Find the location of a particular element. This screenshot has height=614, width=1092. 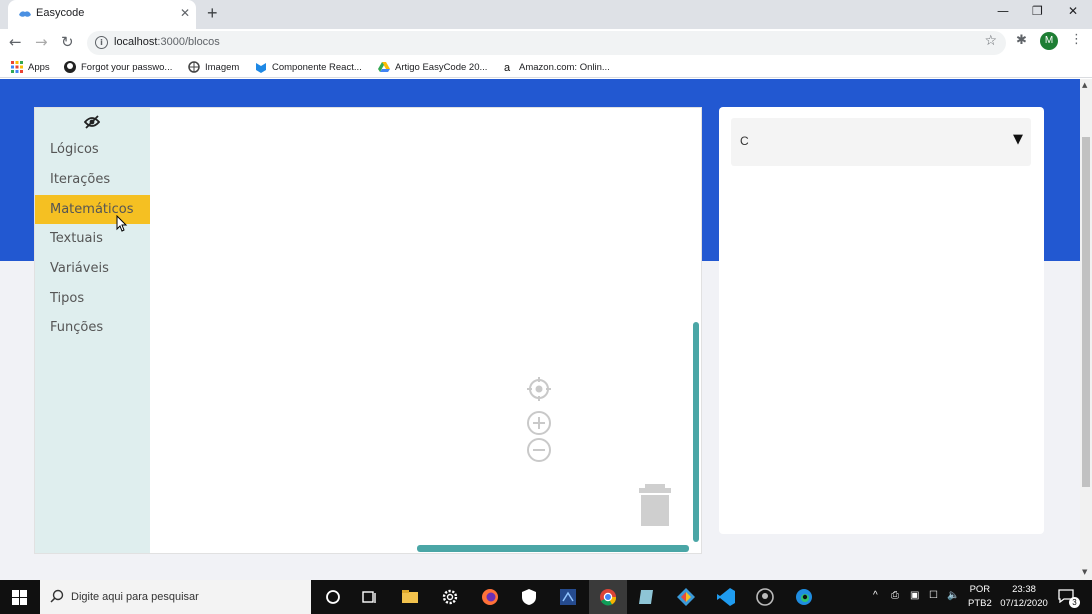

bookmark-apps: Apps is located at coordinates (30, 67).